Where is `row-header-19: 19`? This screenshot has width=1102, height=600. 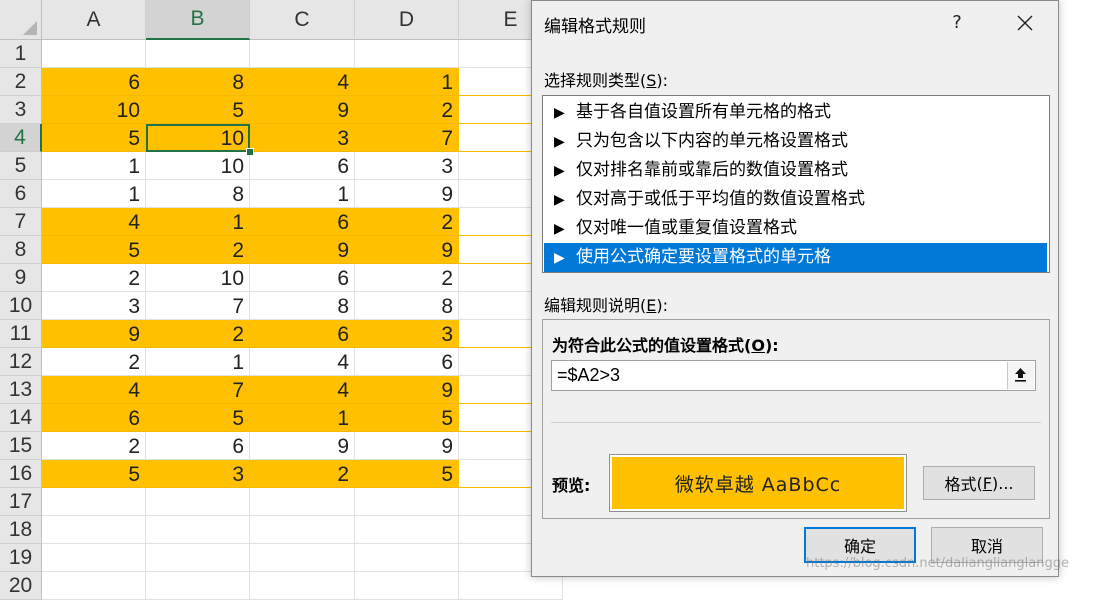
row-header-19: 19 is located at coordinates (21, 558).